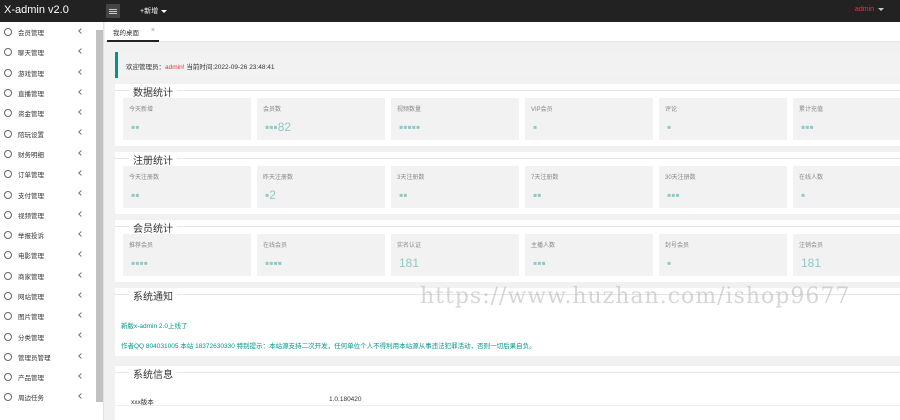  I want to click on tab-bar: 我的桌面 ×, so click(502, 32).